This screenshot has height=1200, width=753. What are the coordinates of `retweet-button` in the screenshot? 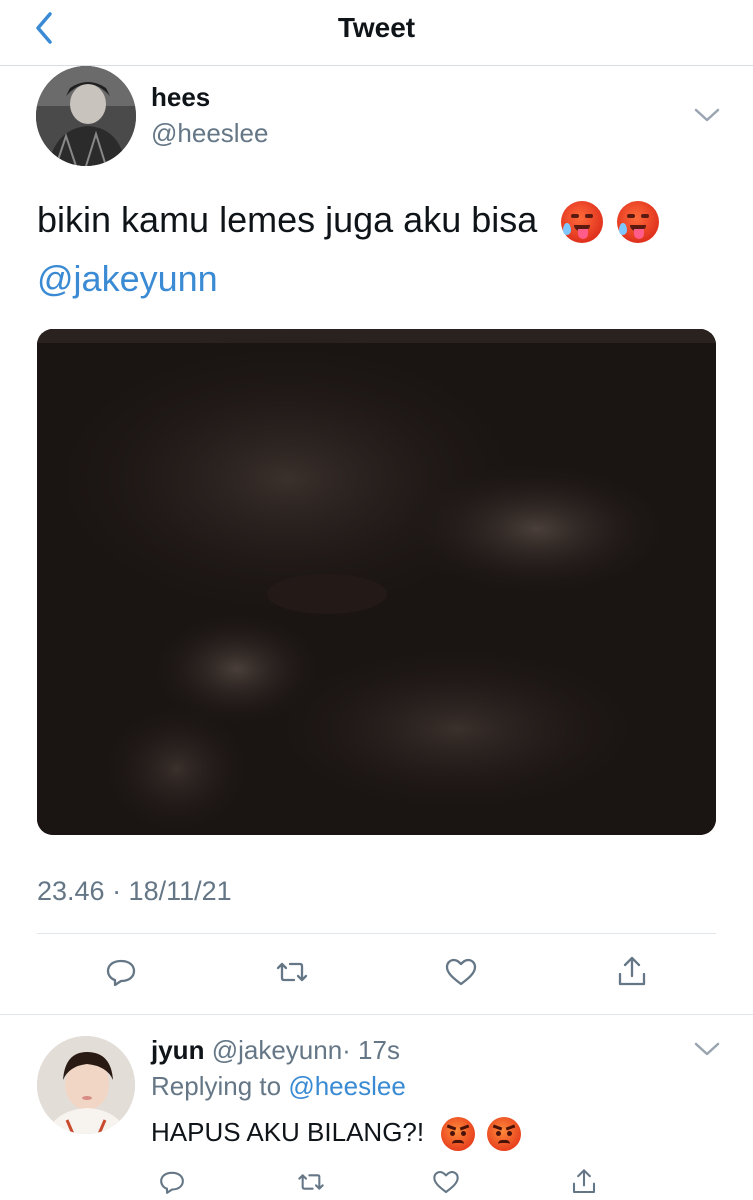 It's located at (292, 972).